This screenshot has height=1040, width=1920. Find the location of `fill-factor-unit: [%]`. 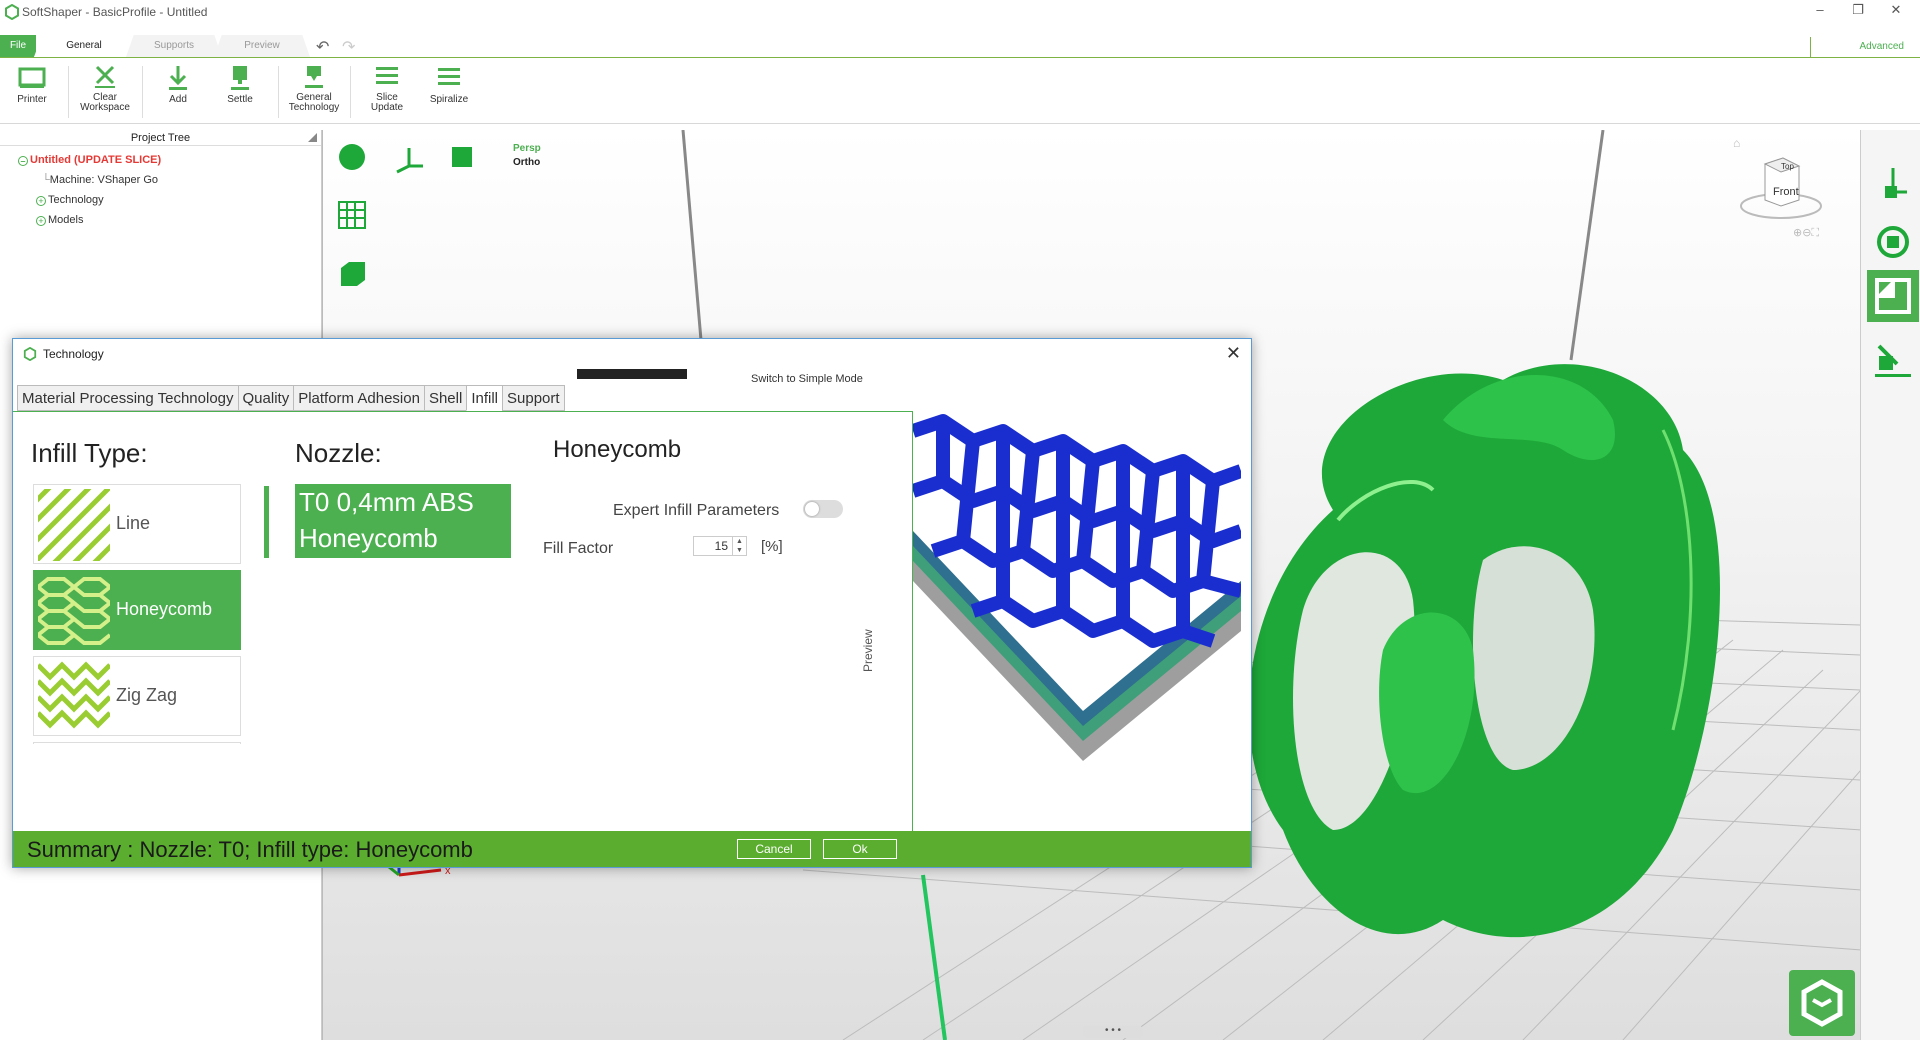

fill-factor-unit: [%] is located at coordinates (772, 546).